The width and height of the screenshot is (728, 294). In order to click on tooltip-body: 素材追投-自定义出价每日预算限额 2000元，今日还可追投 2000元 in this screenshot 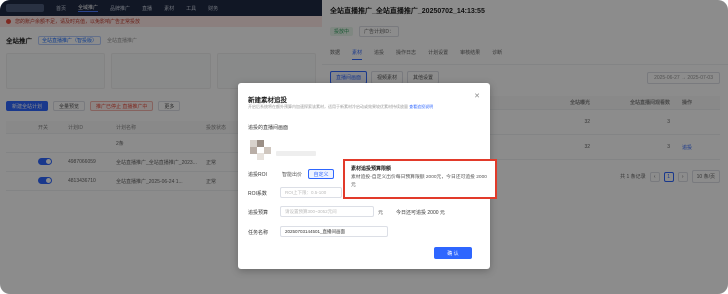, I will do `click(419, 181)`.